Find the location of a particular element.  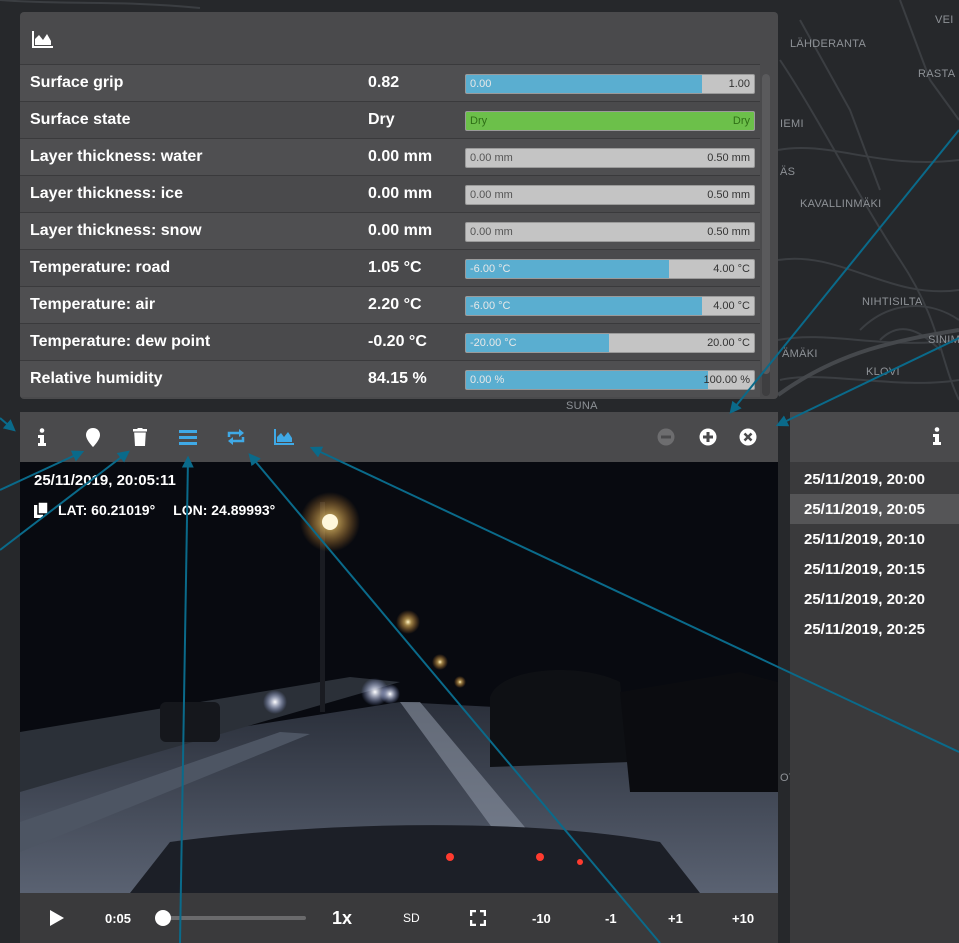

map-label: SINIM is located at coordinates (943, 340).